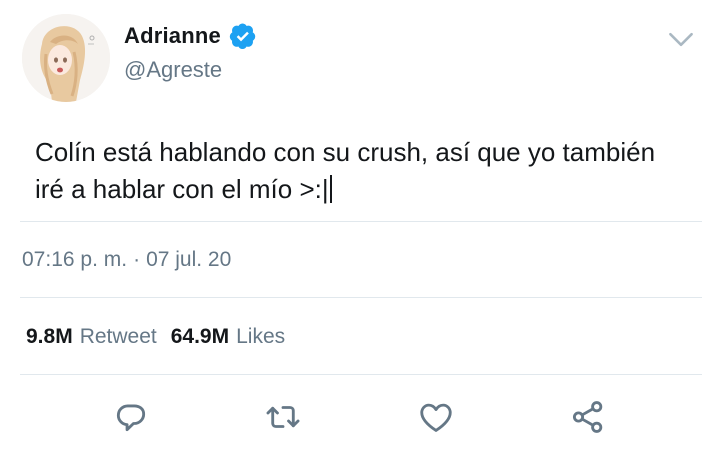  I want to click on tweet-stats: 9.8M Retweet 64.9M Likes, so click(155, 337).